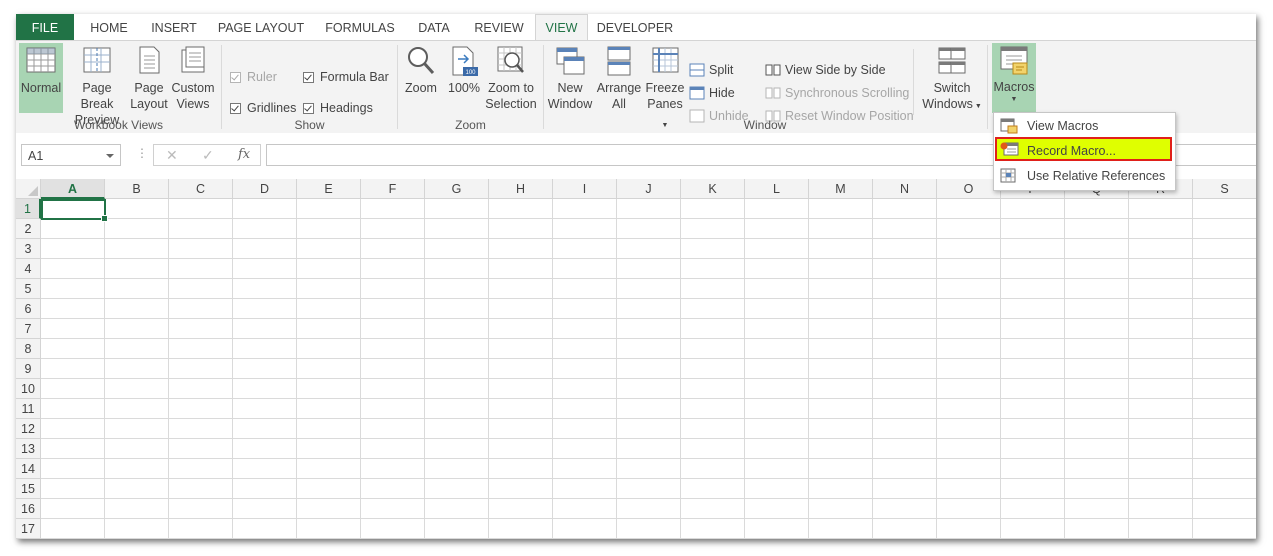  I want to click on row-header: 17, so click(28, 529).